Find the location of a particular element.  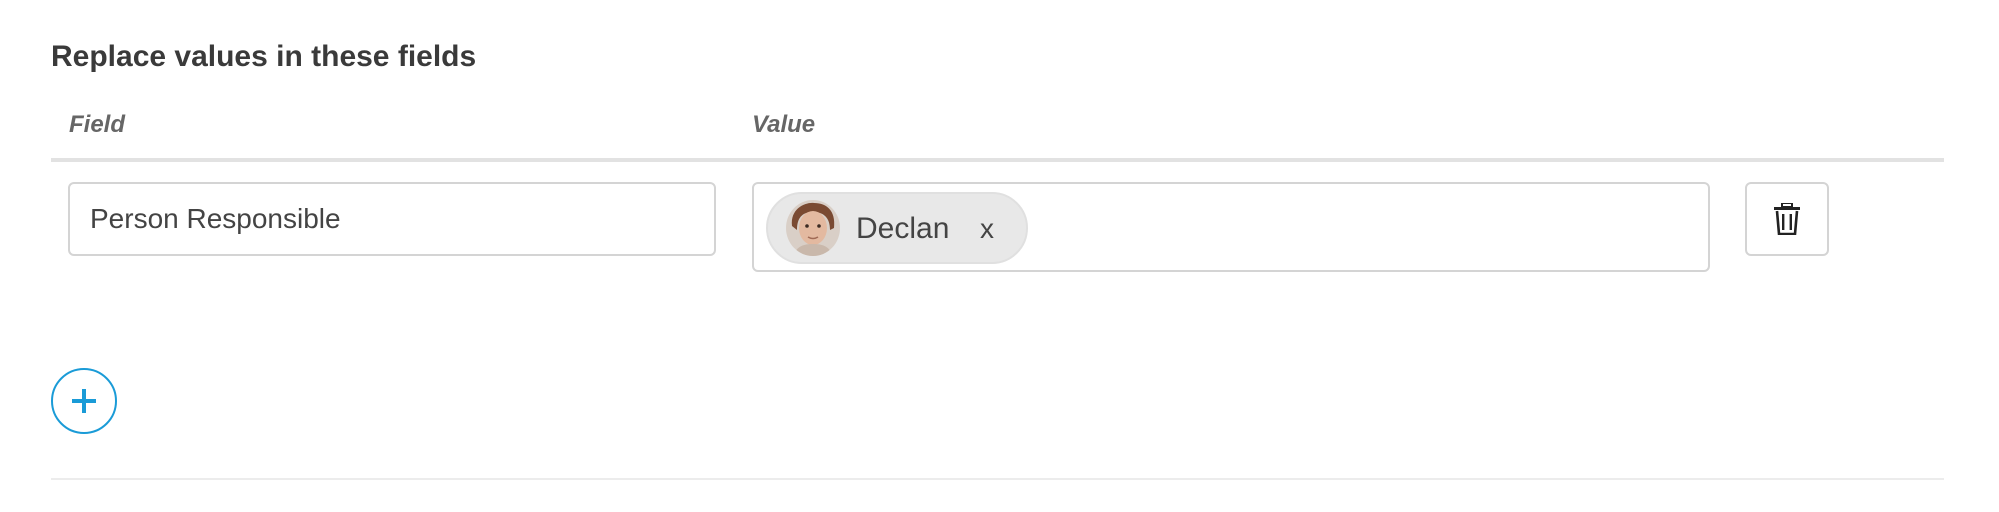

field-column-header: Field is located at coordinates (97, 124).